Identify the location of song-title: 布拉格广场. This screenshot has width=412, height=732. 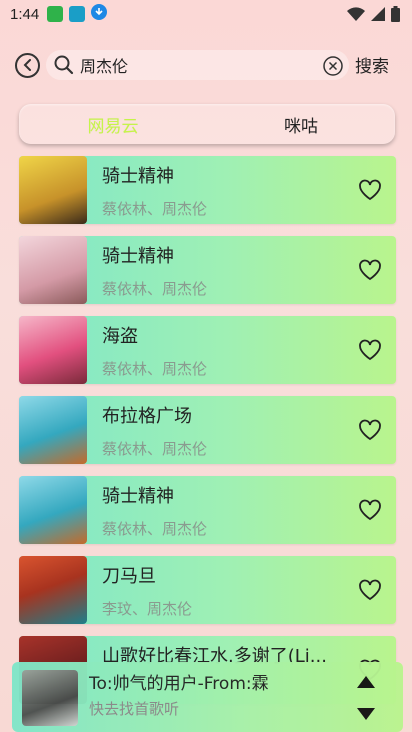
(147, 416).